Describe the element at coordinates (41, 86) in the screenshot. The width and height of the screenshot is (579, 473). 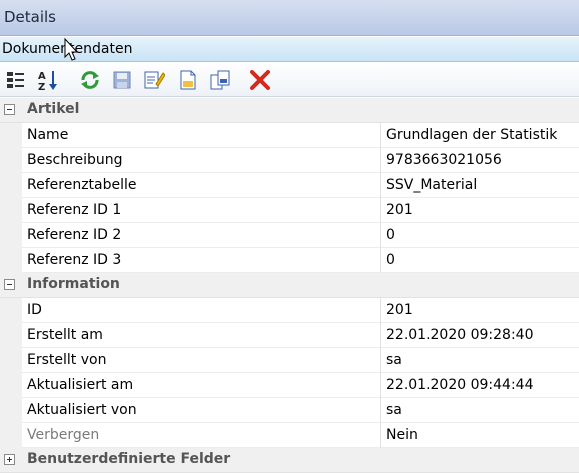
I see `svg-text: Z` at that location.